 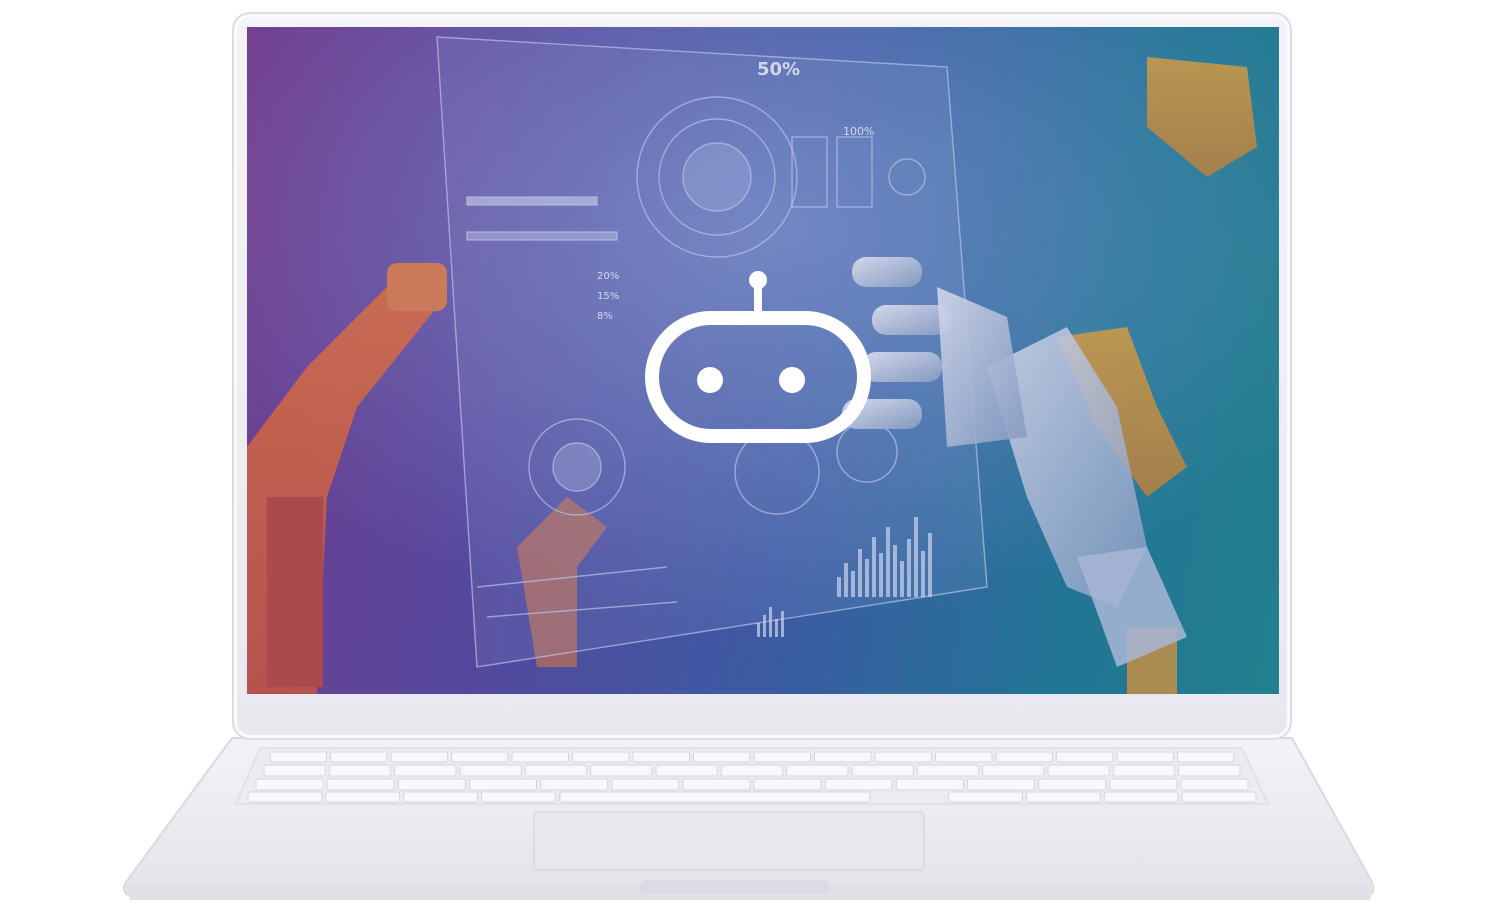 What do you see at coordinates (758, 357) in the screenshot?
I see `robot-head-icon` at bounding box center [758, 357].